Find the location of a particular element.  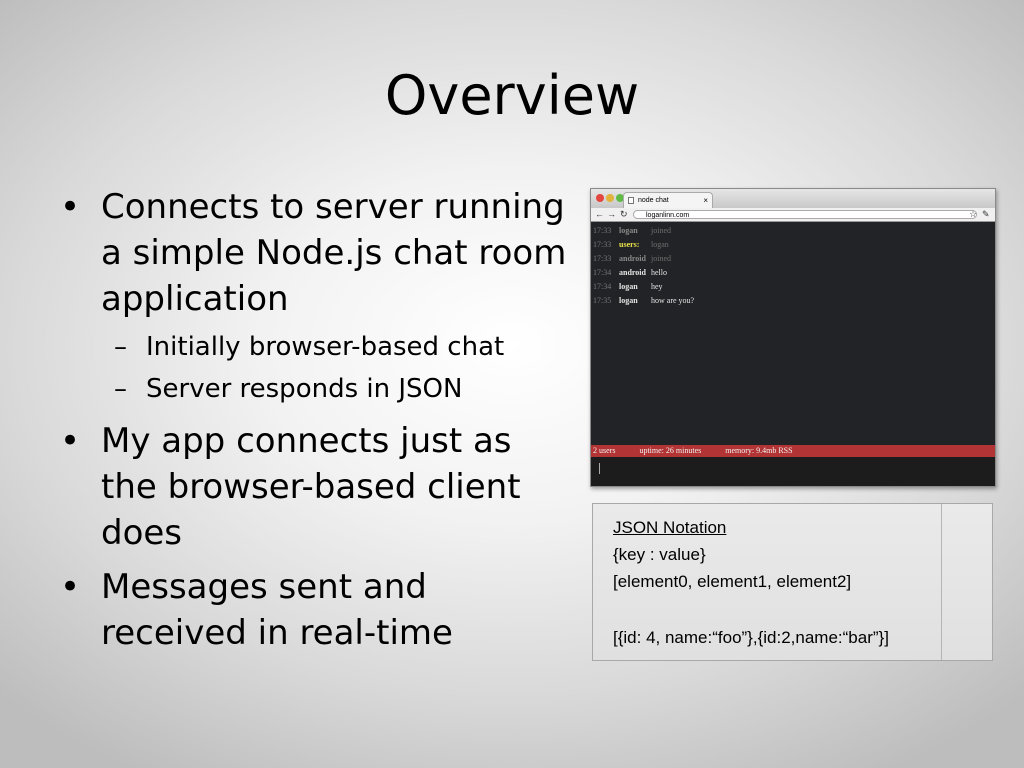

json-heading: JSON Notation is located at coordinates (670, 527).